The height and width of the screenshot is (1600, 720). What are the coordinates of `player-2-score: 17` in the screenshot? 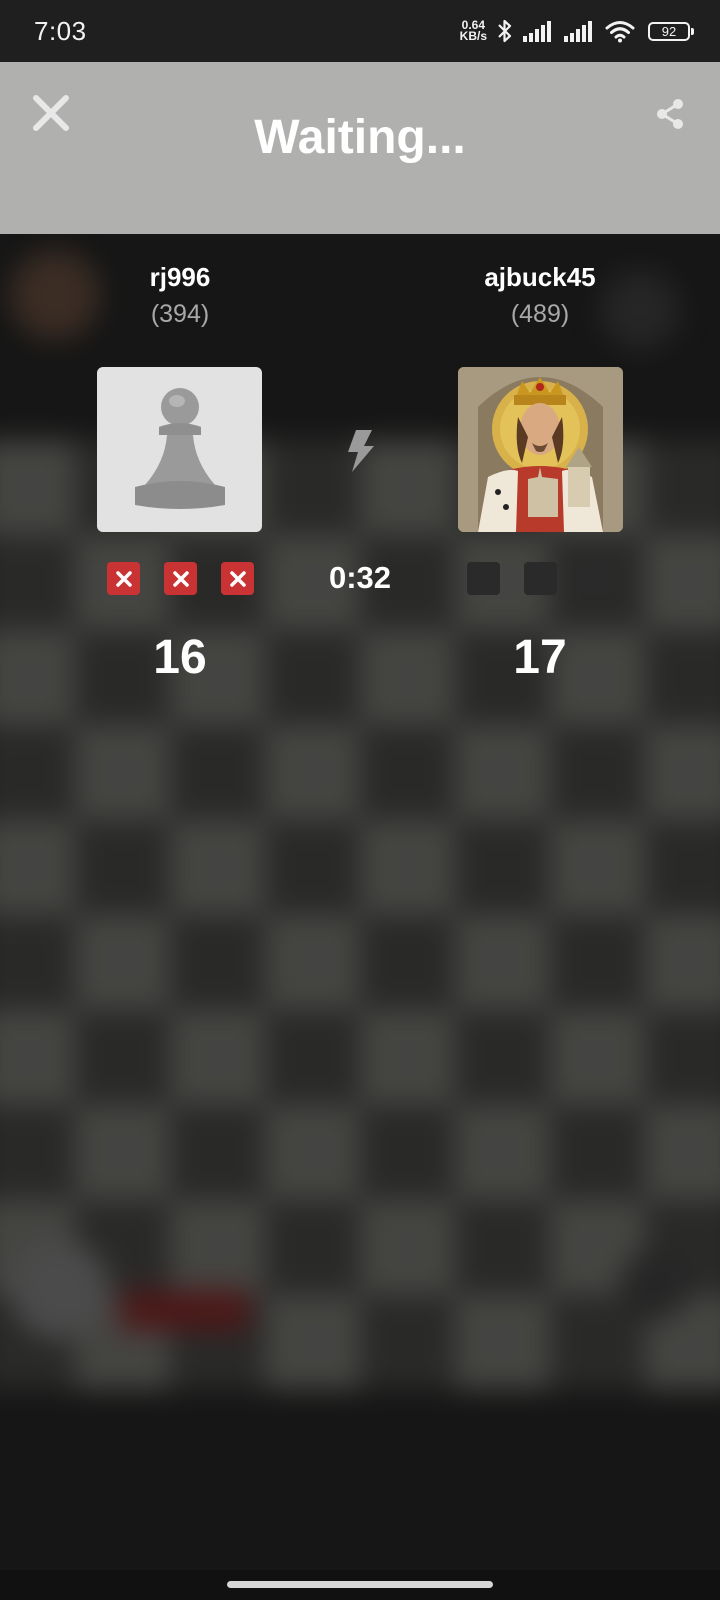 It's located at (540, 657).